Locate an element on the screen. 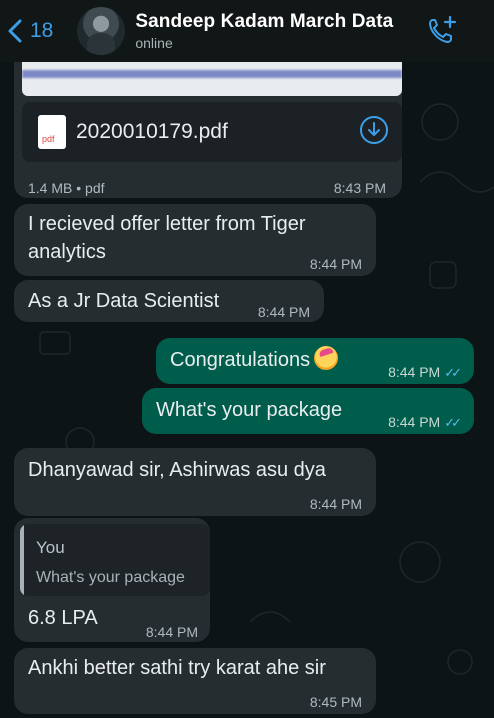  avatar is located at coordinates (101, 31).